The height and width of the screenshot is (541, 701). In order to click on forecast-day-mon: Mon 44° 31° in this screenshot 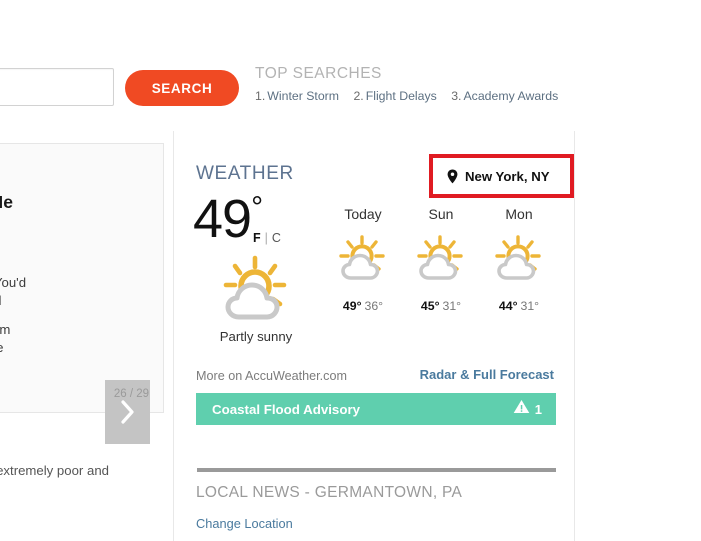, I will do `click(519, 259)`.